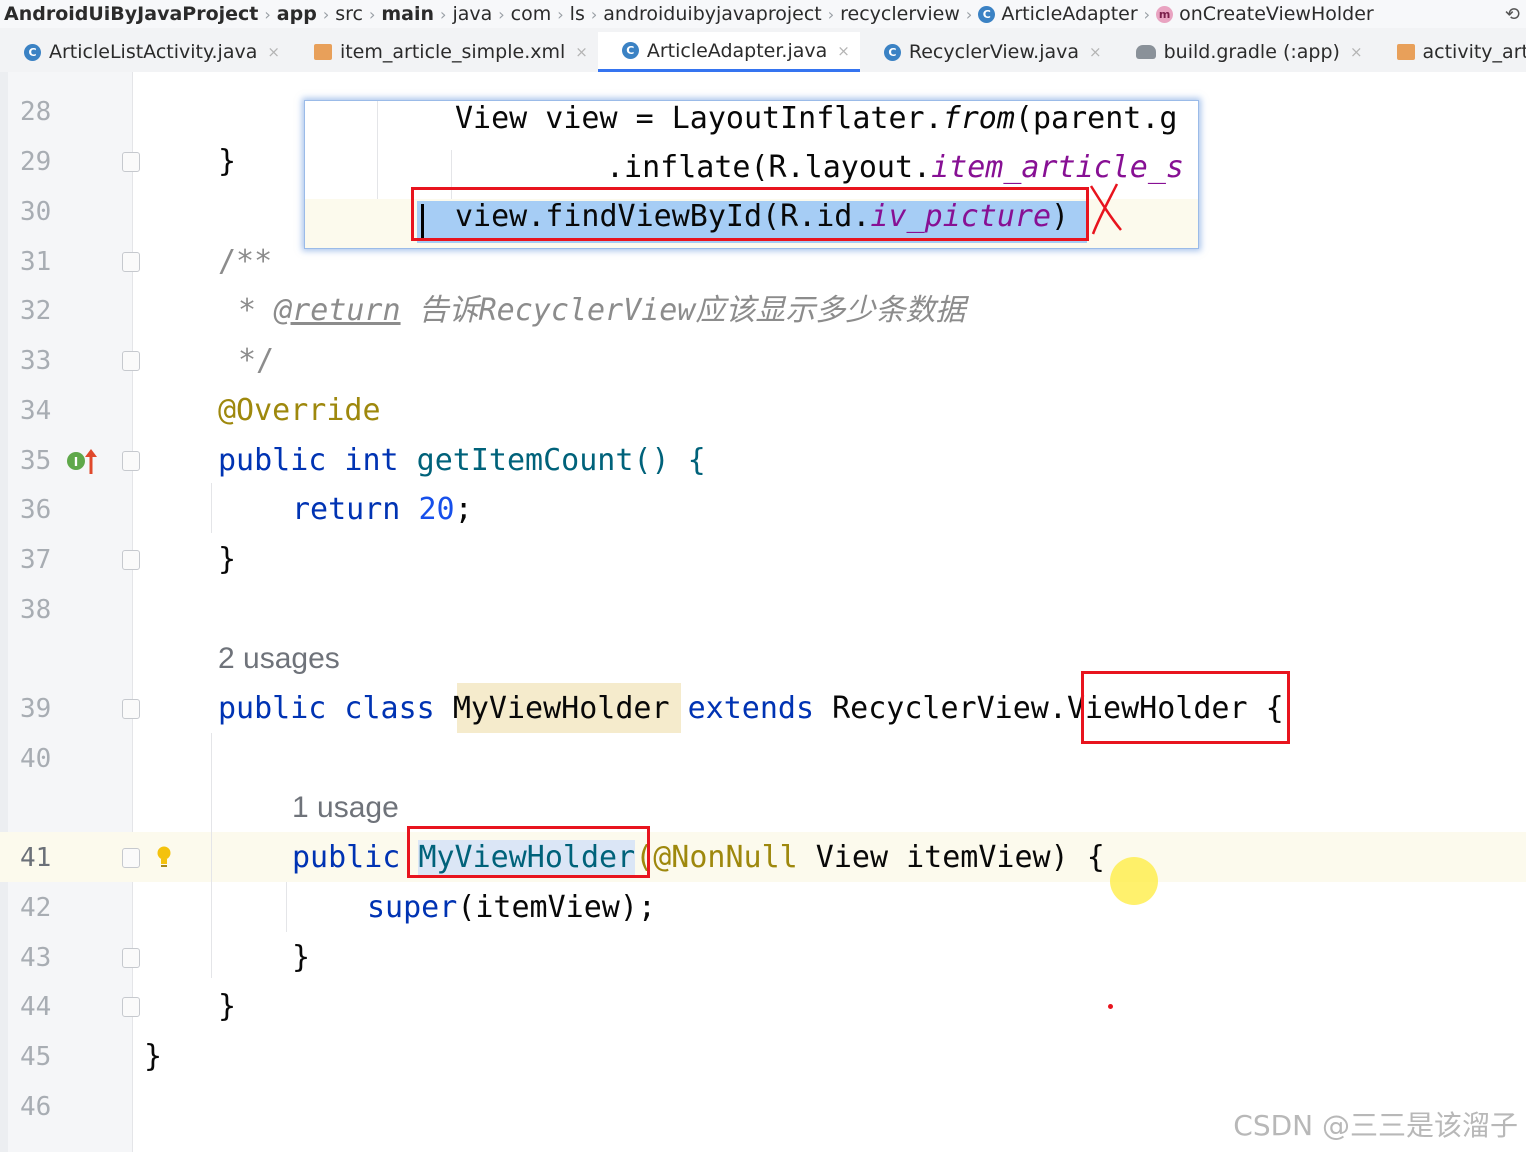  Describe the element at coordinates (1512, 14) in the screenshot. I see `sync-icon: ⟲` at that location.